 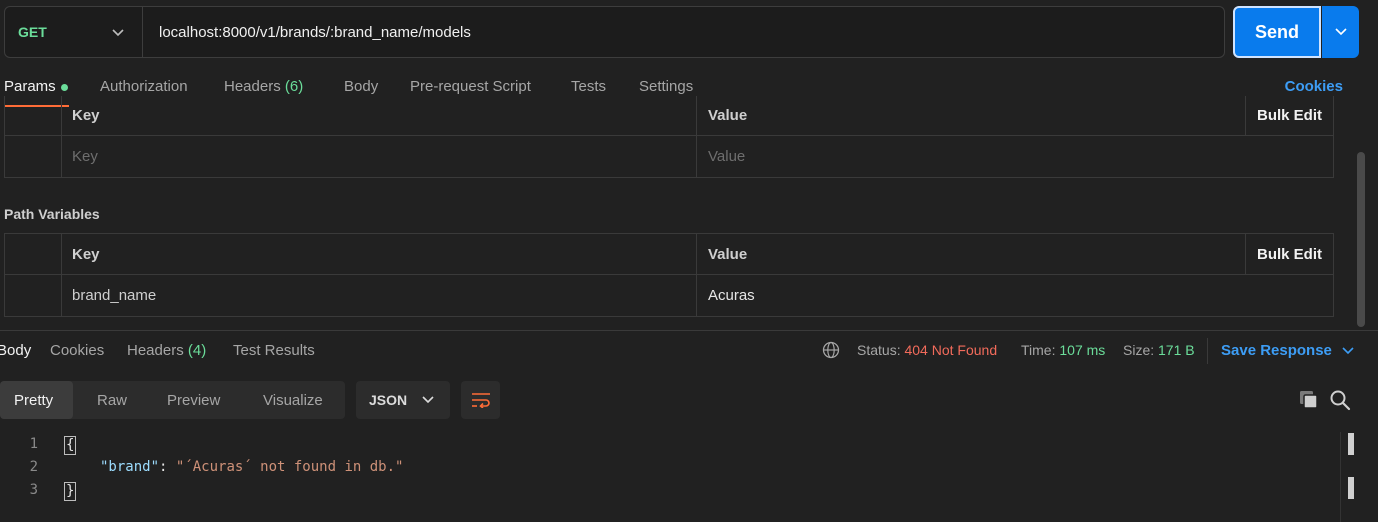 What do you see at coordinates (1038, 350) in the screenshot?
I see `time-label: Time:` at bounding box center [1038, 350].